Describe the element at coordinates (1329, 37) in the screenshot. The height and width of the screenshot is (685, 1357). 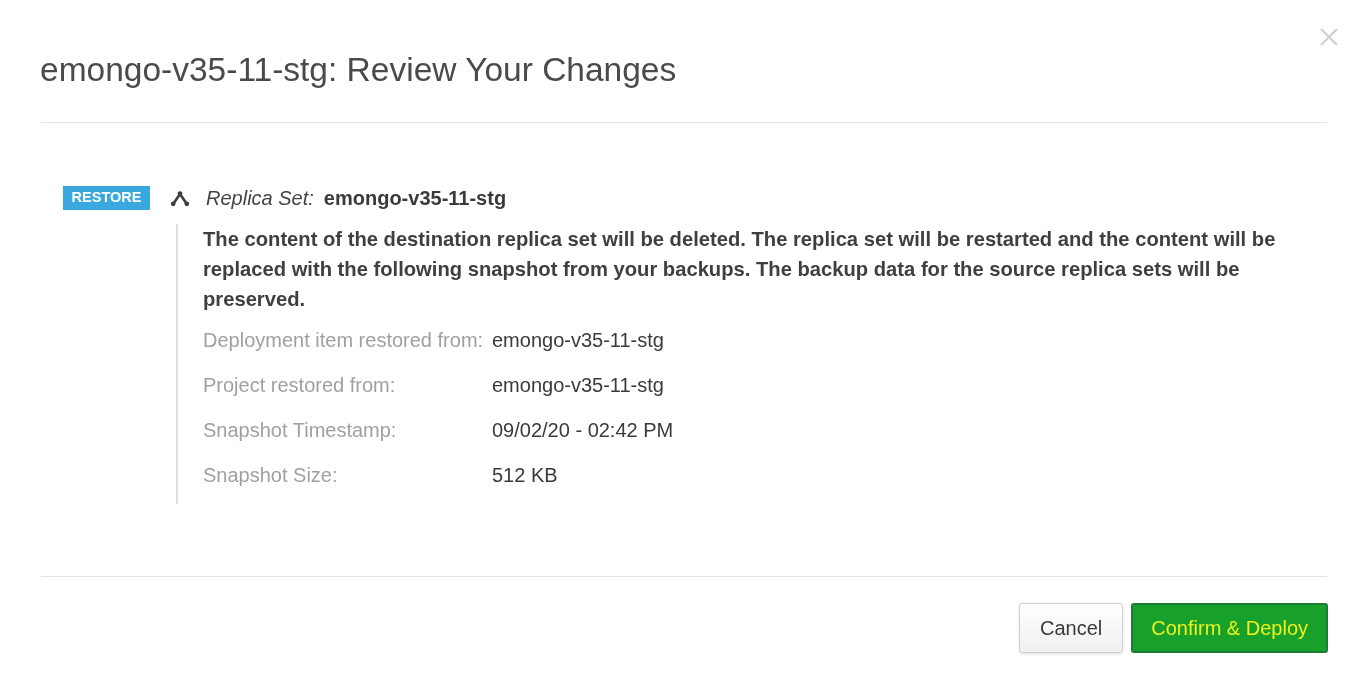
I see `close-icon` at that location.